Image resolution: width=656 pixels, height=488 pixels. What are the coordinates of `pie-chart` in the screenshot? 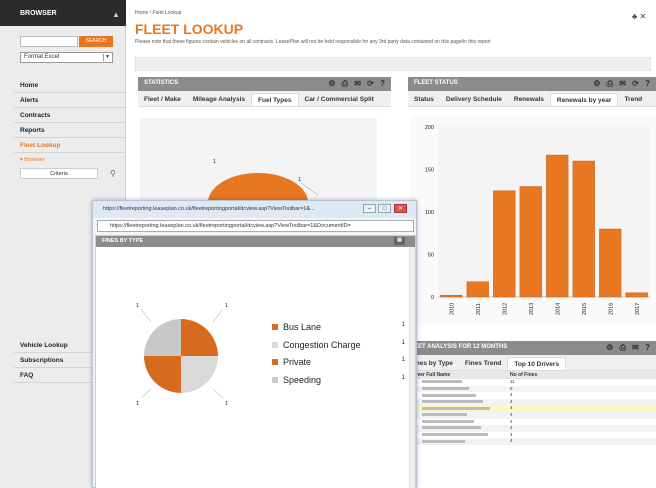 It's located at (181, 356).